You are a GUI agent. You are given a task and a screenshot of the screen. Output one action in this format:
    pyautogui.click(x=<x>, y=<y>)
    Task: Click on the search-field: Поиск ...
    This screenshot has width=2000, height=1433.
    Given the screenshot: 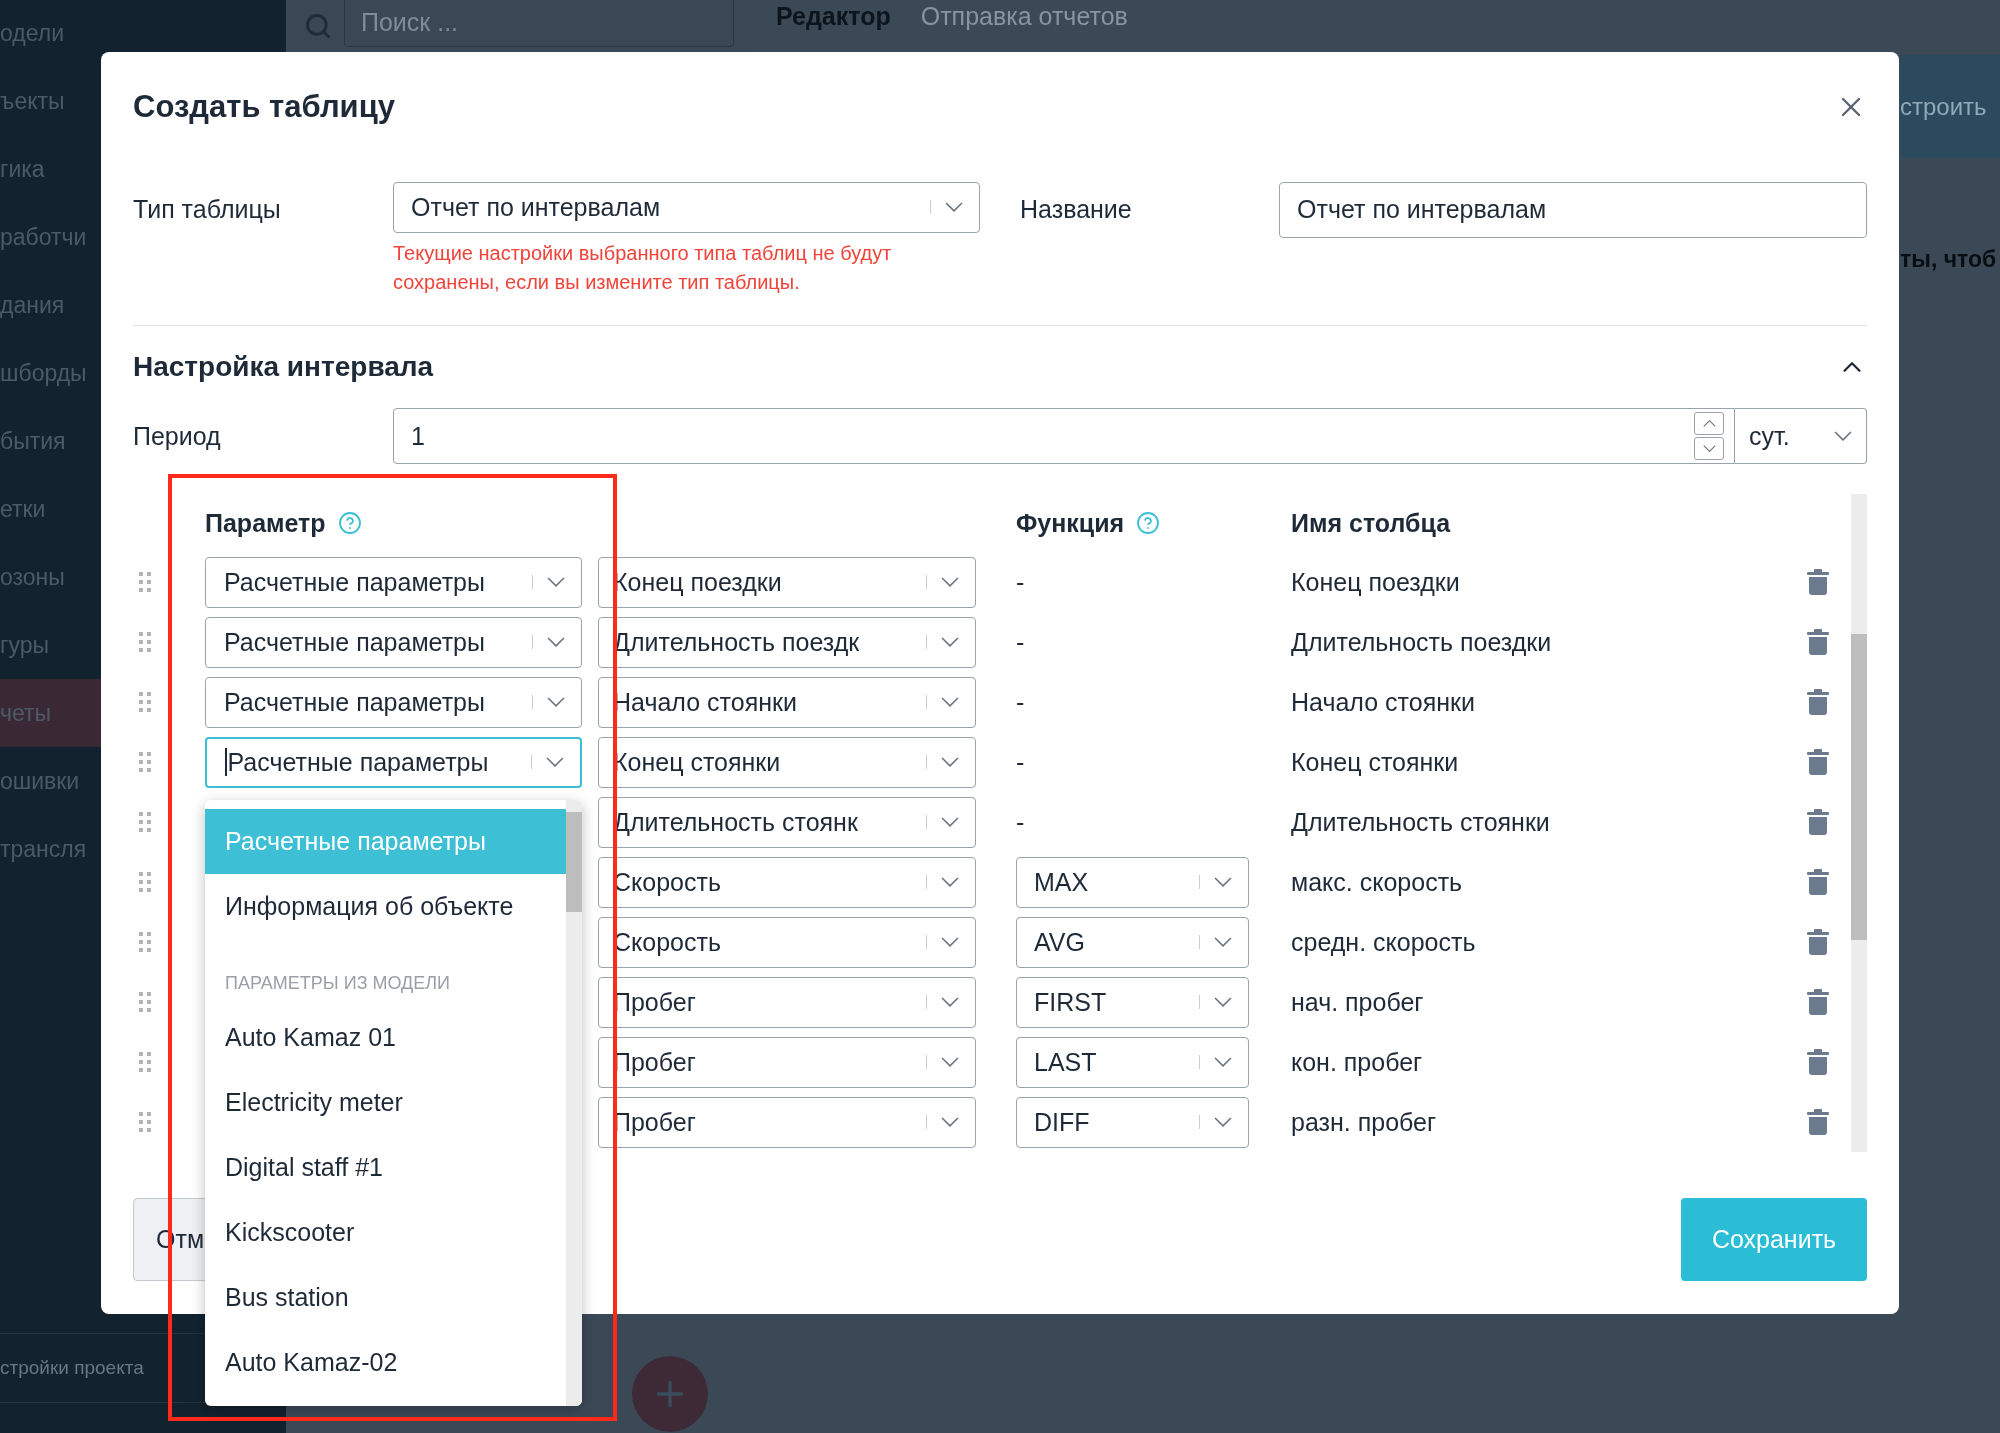 What is the action you would take?
    pyautogui.click(x=539, y=23)
    